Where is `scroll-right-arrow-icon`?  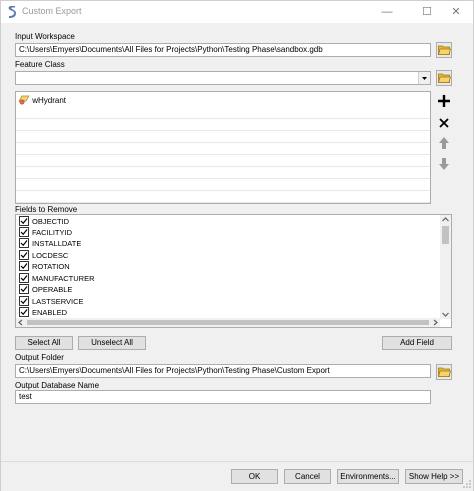
scroll-right-arrow-icon is located at coordinates (435, 322).